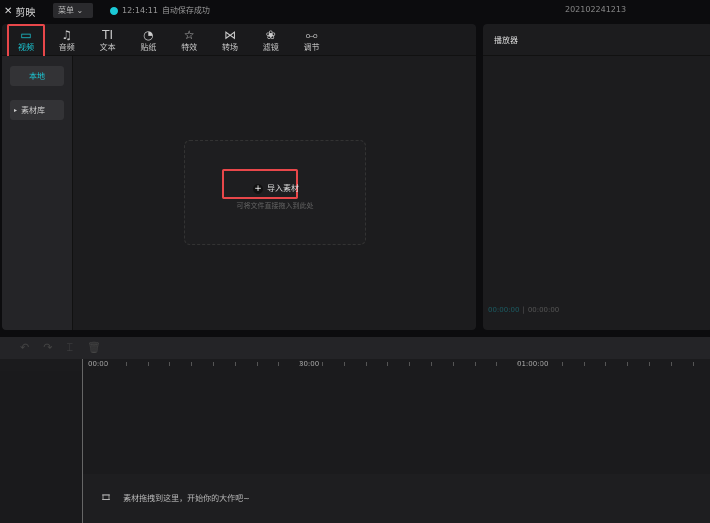 The image size is (710, 523). What do you see at coordinates (524, 310) in the screenshot?
I see `player-timecode: 00:00:00 | 00:00:00` at bounding box center [524, 310].